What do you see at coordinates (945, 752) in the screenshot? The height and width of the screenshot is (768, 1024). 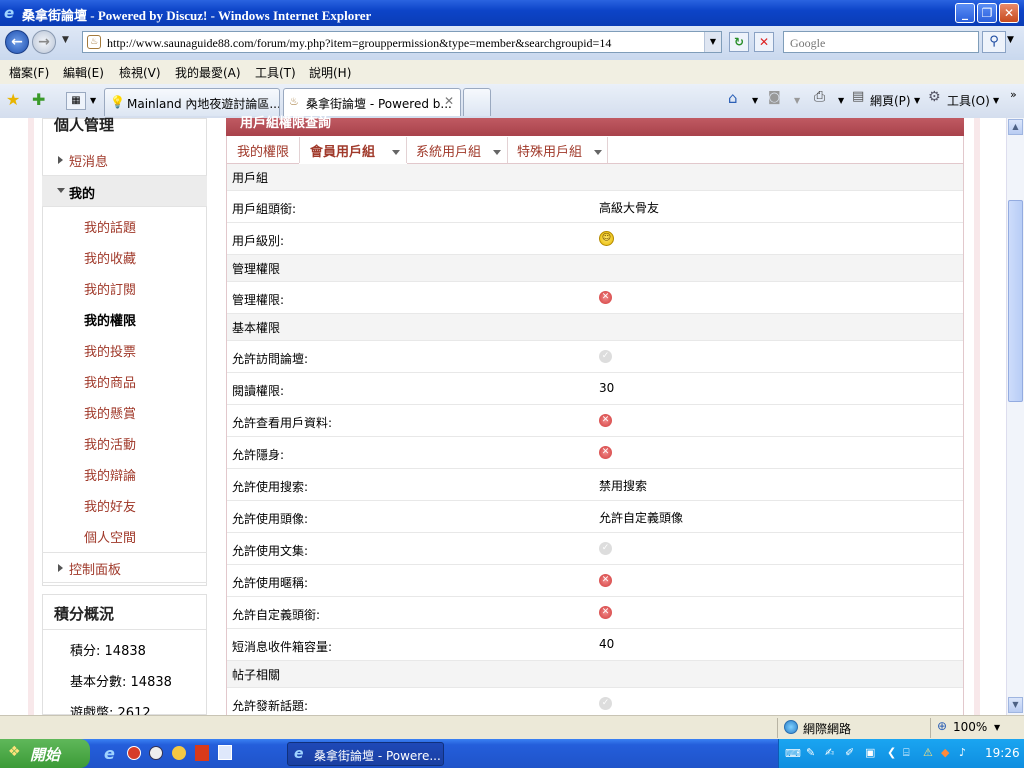 I see `security-tray-icon: ◆` at bounding box center [945, 752].